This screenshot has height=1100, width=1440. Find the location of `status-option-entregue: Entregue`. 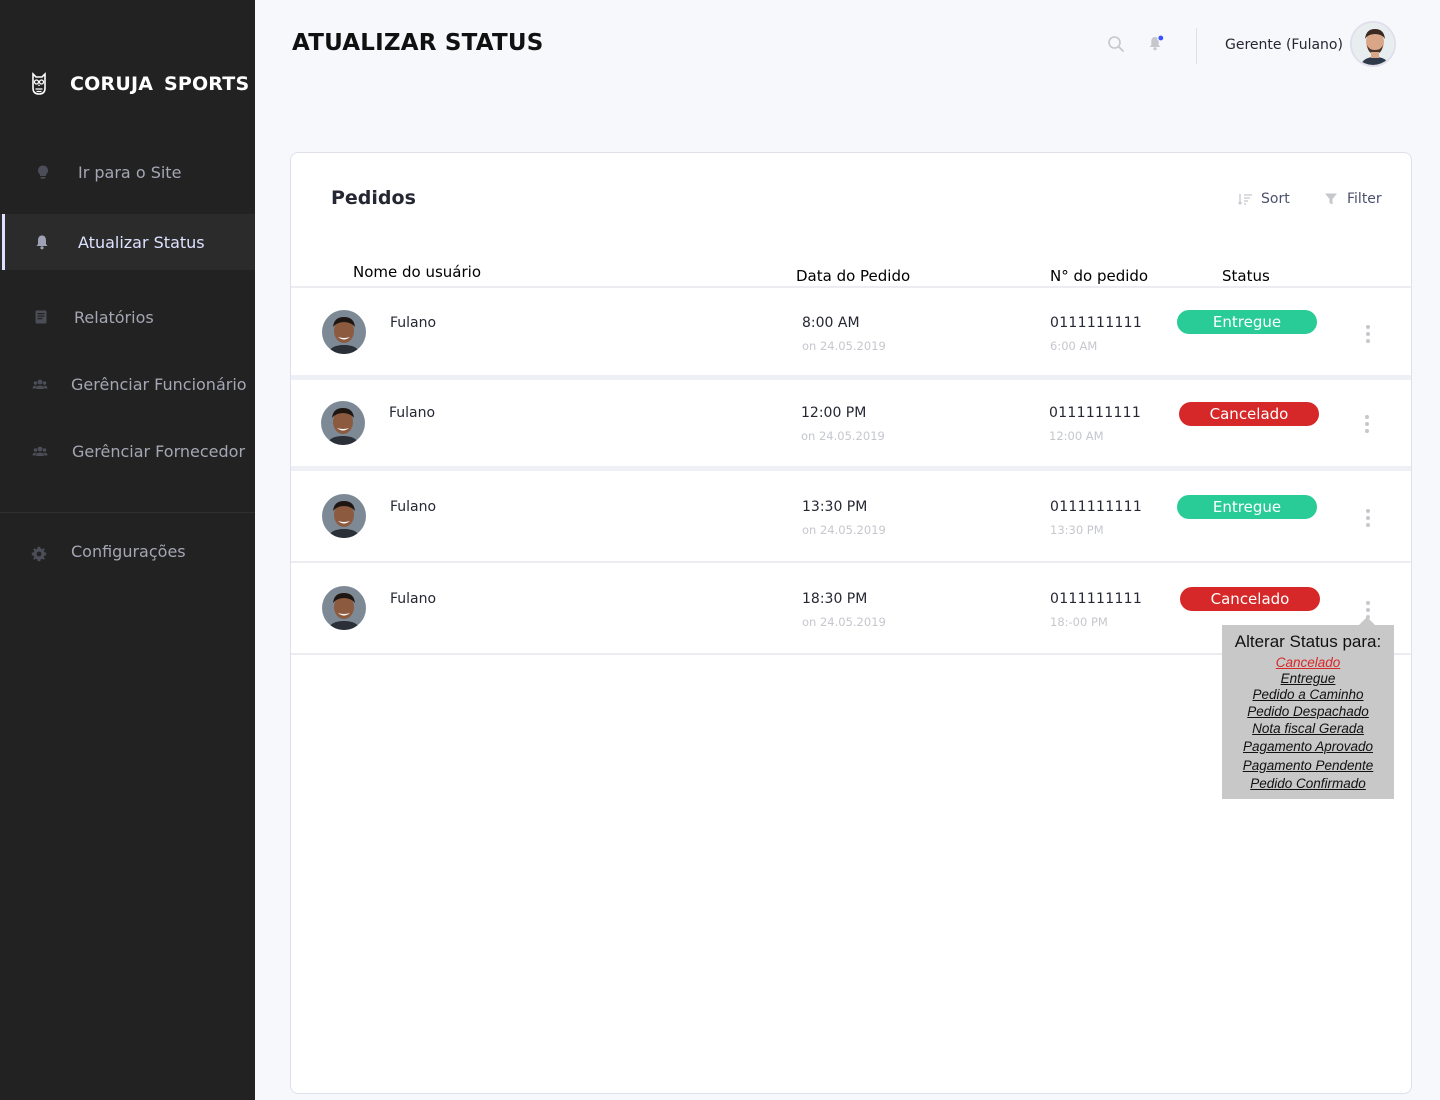

status-option-entregue: Entregue is located at coordinates (1308, 678).